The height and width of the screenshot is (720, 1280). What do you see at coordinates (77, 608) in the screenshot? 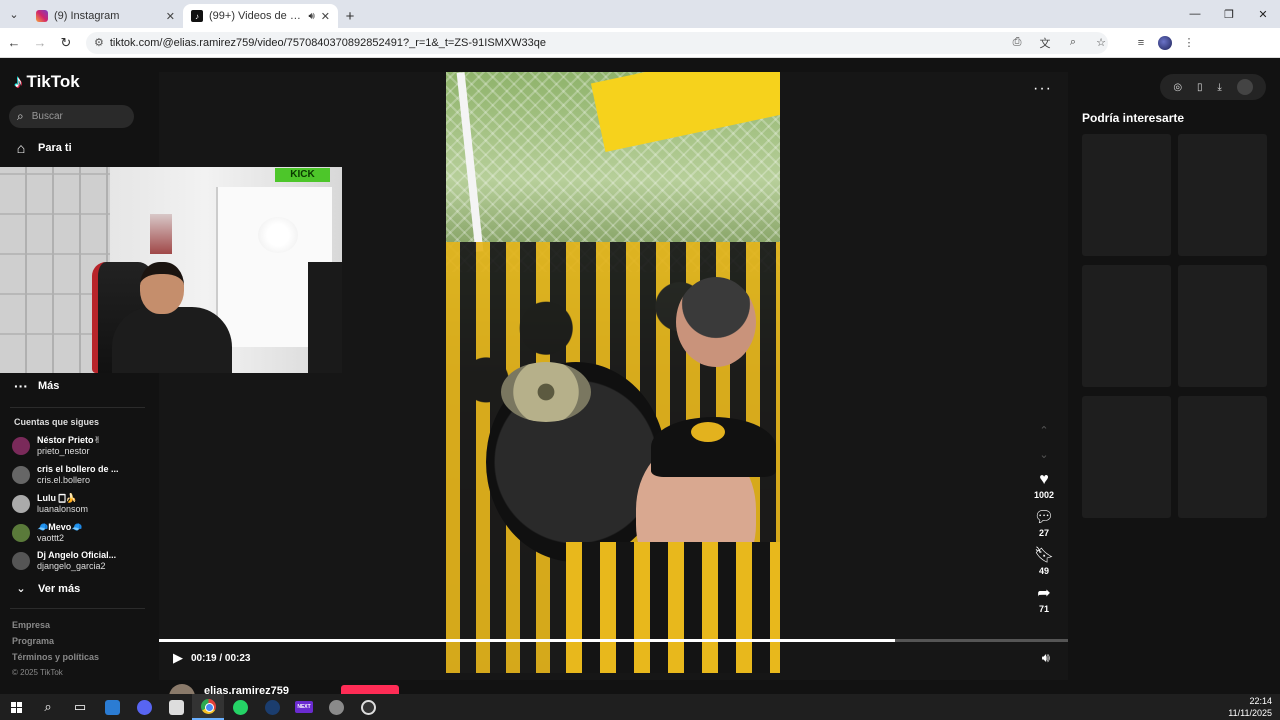
I see `divider` at bounding box center [77, 608].